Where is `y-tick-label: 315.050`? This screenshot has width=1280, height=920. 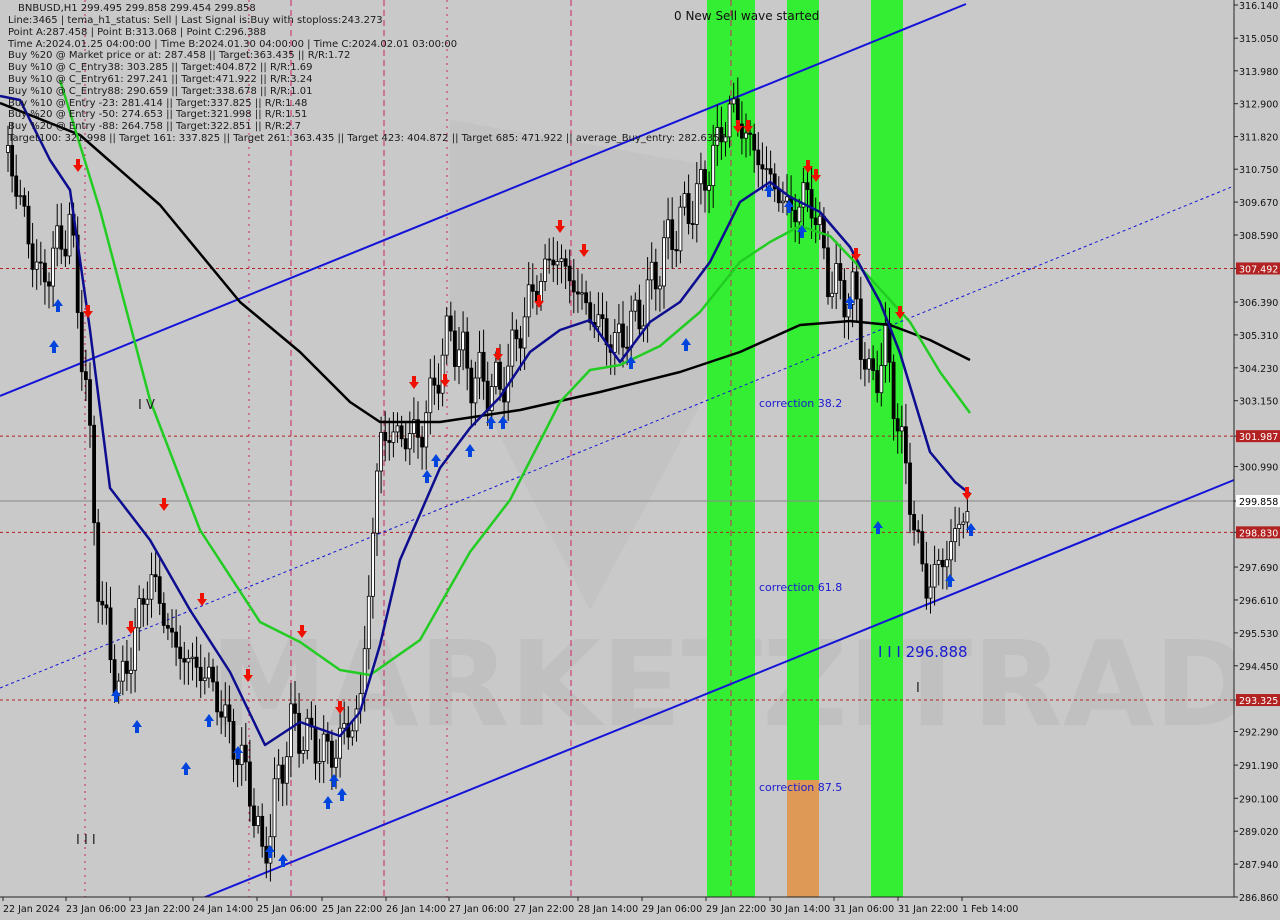 y-tick-label: 315.050 is located at coordinates (1258, 39).